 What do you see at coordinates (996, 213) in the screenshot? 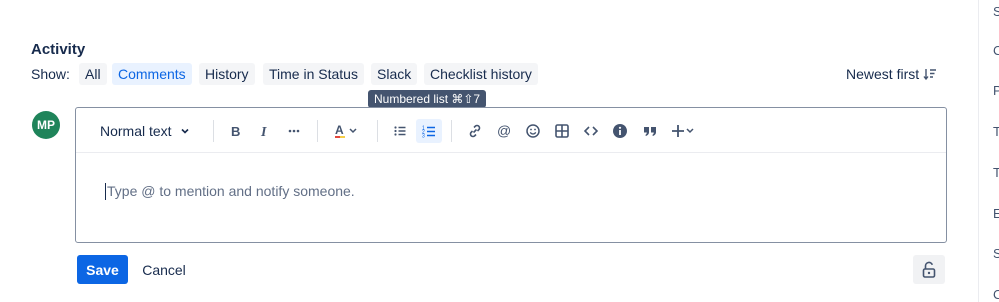
I see `right-panel-label: E` at bounding box center [996, 213].